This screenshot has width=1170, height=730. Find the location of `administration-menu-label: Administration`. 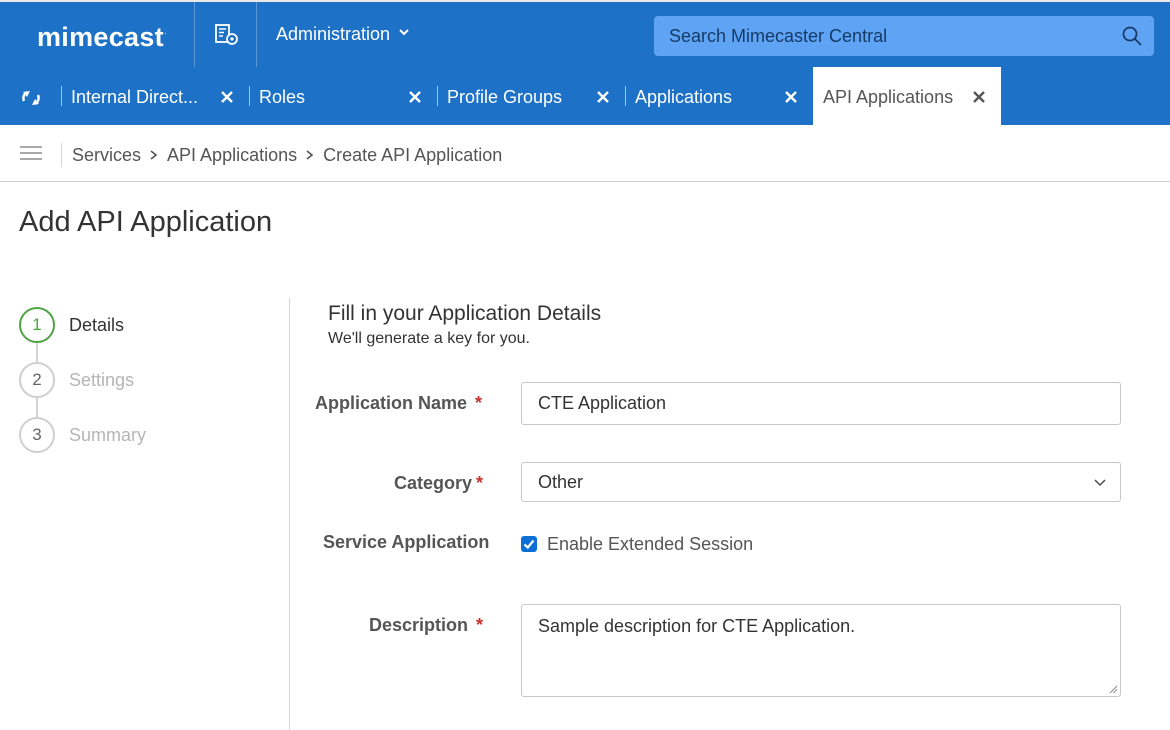

administration-menu-label: Administration is located at coordinates (333, 34).